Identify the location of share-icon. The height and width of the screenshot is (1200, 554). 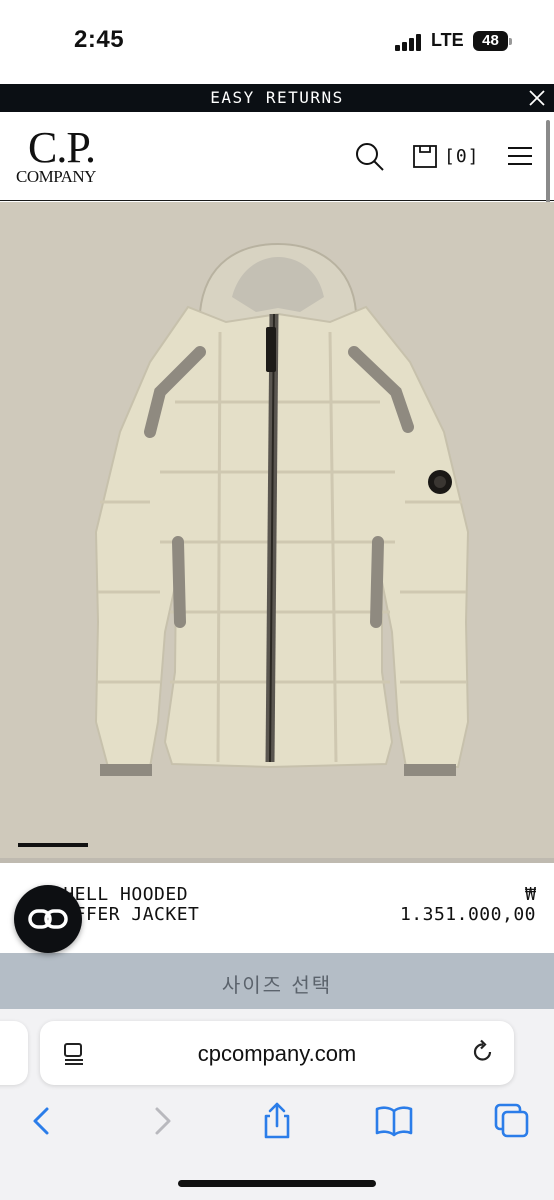
(277, 1121).